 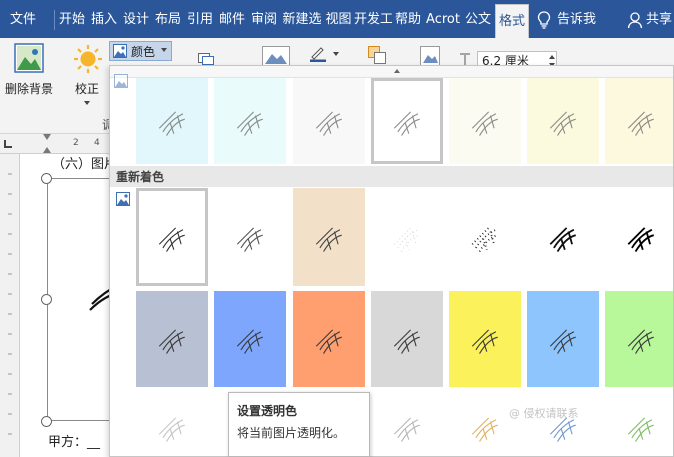 What do you see at coordinates (140, 177) in the screenshot?
I see `recolor-title: 重新着色` at bounding box center [140, 177].